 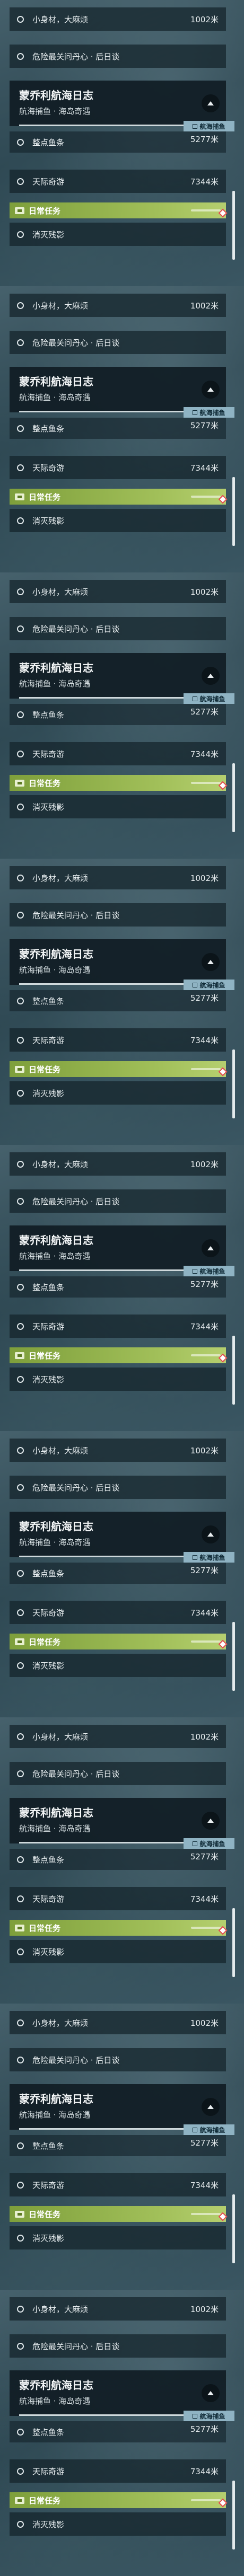 What do you see at coordinates (45, 2214) in the screenshot?
I see `daily-task-label: 日常任务` at bounding box center [45, 2214].